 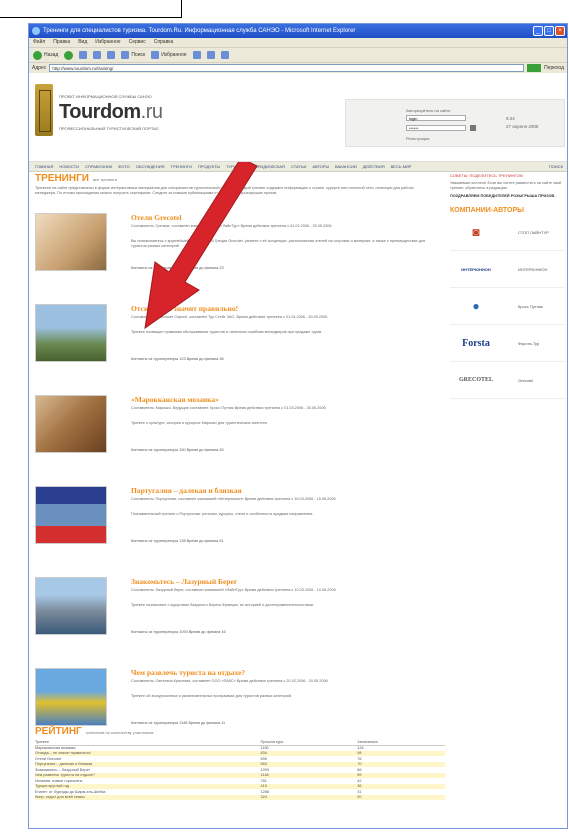 I want to click on nav-item-world: ВЕСЬ МИР, so click(x=401, y=166).